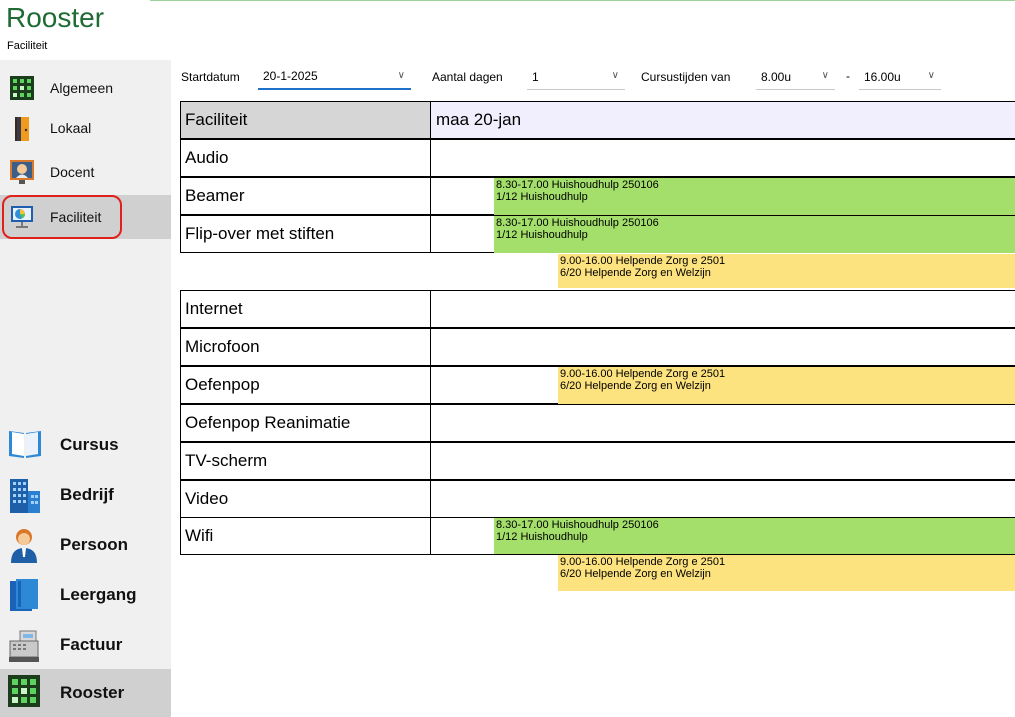  What do you see at coordinates (305, 461) in the screenshot?
I see `facility-name: TV-scherm` at bounding box center [305, 461].